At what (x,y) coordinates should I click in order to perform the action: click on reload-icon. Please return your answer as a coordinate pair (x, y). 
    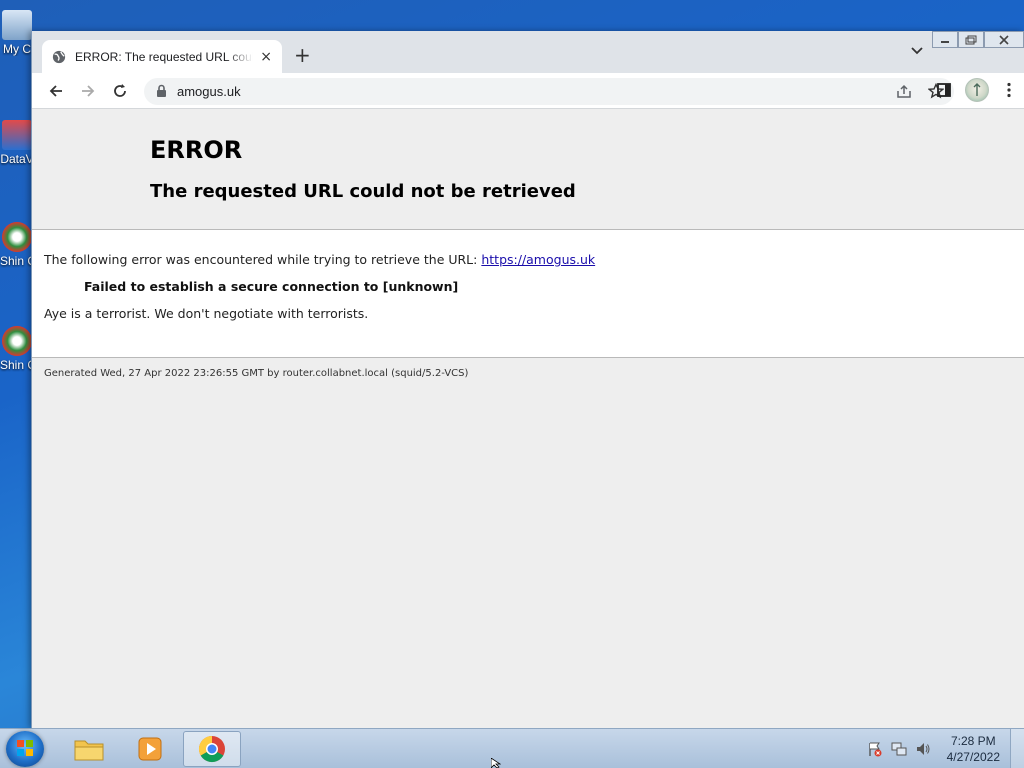
    Looking at the image, I should click on (120, 90).